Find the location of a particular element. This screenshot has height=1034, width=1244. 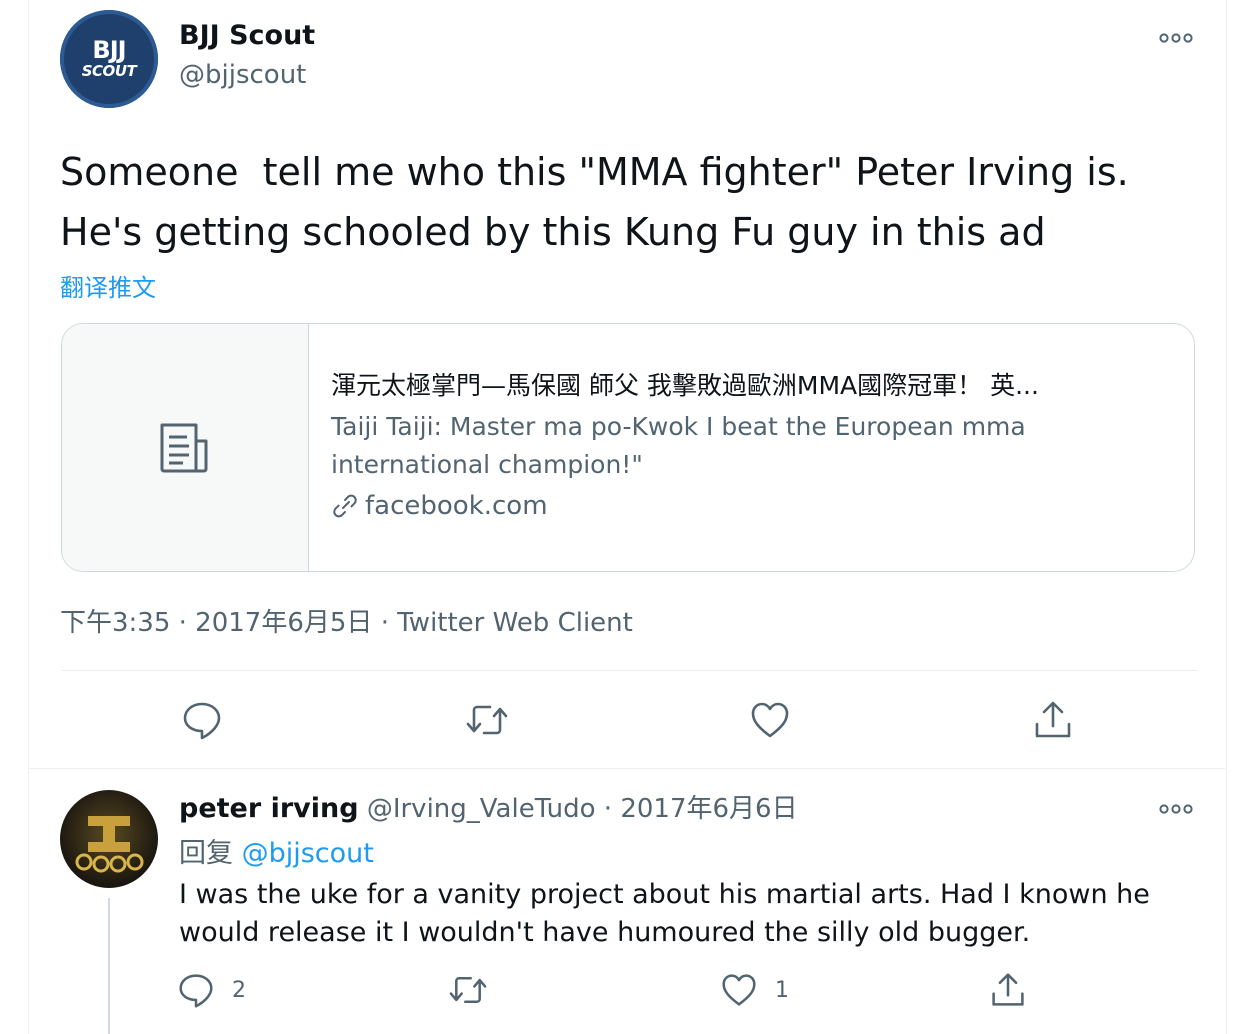

card-thumbnail is located at coordinates (185, 447).